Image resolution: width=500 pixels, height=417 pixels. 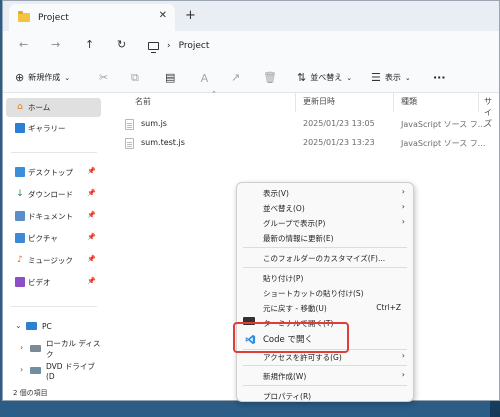 I want to click on menu-item-refresh: 最新の情報に更新(E), so click(x=325, y=237).